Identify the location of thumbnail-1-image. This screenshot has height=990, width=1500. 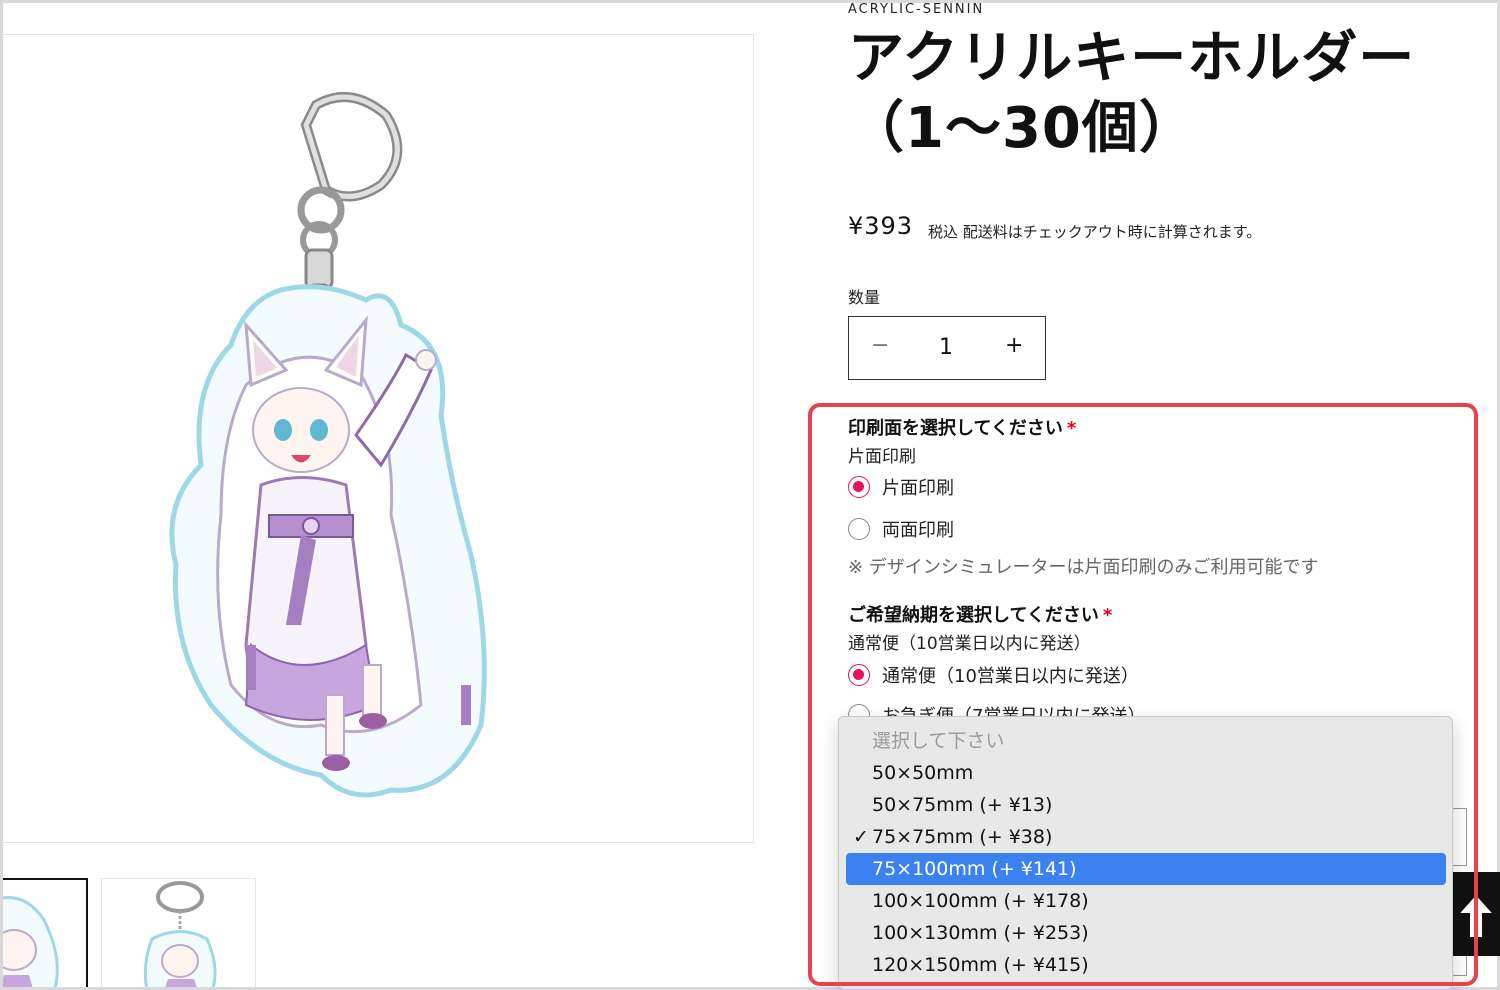
(29, 942).